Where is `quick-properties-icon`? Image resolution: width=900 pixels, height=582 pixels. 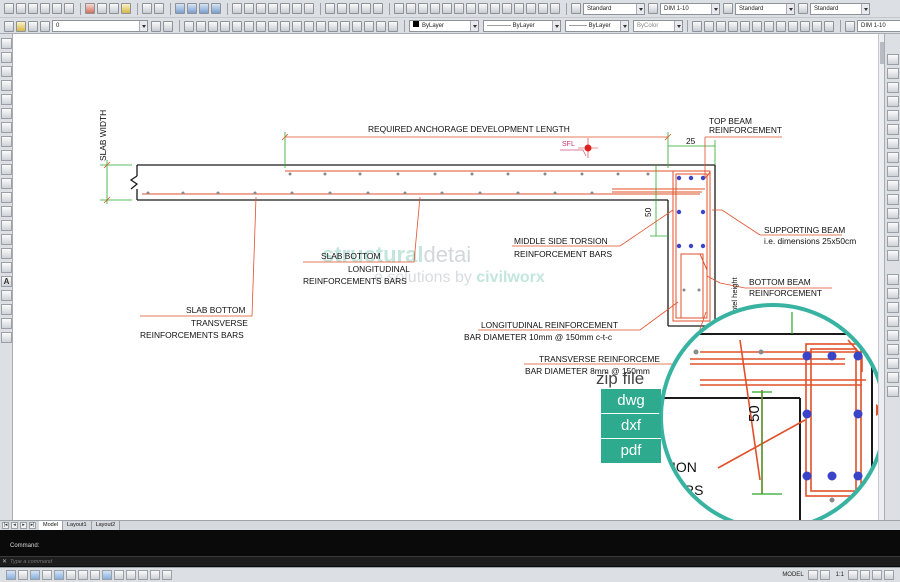
quick-properties-icon is located at coordinates (143, 575).